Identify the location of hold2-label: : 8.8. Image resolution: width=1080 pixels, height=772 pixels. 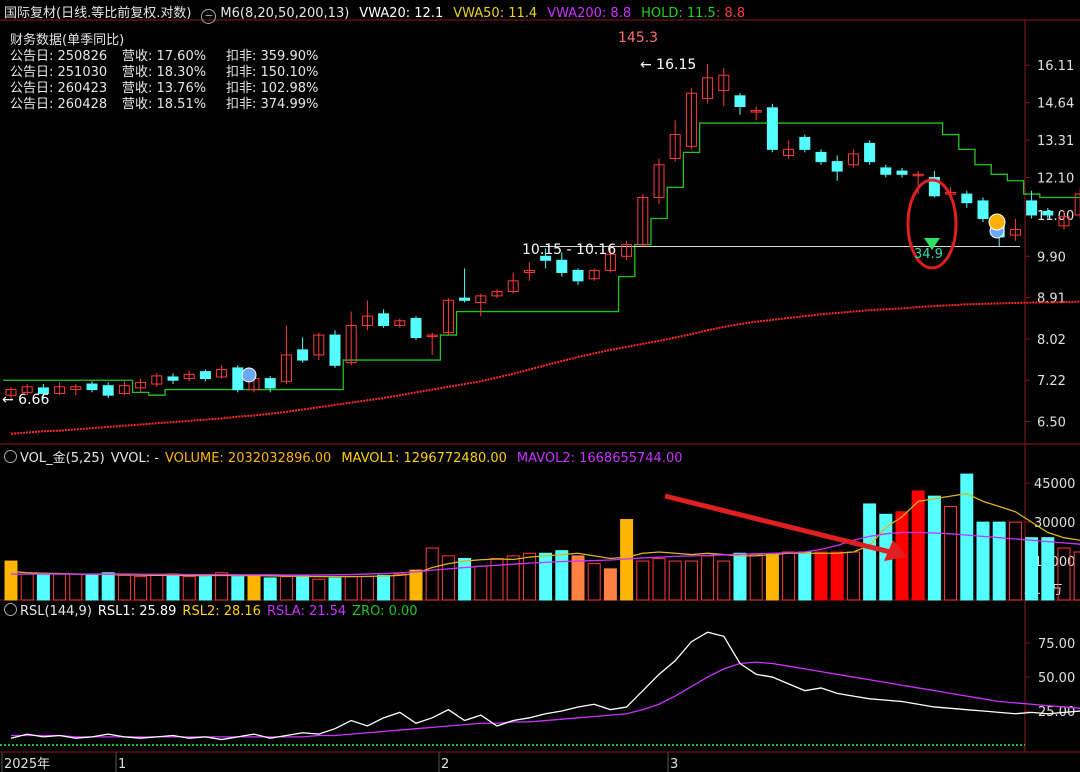
(730, 13).